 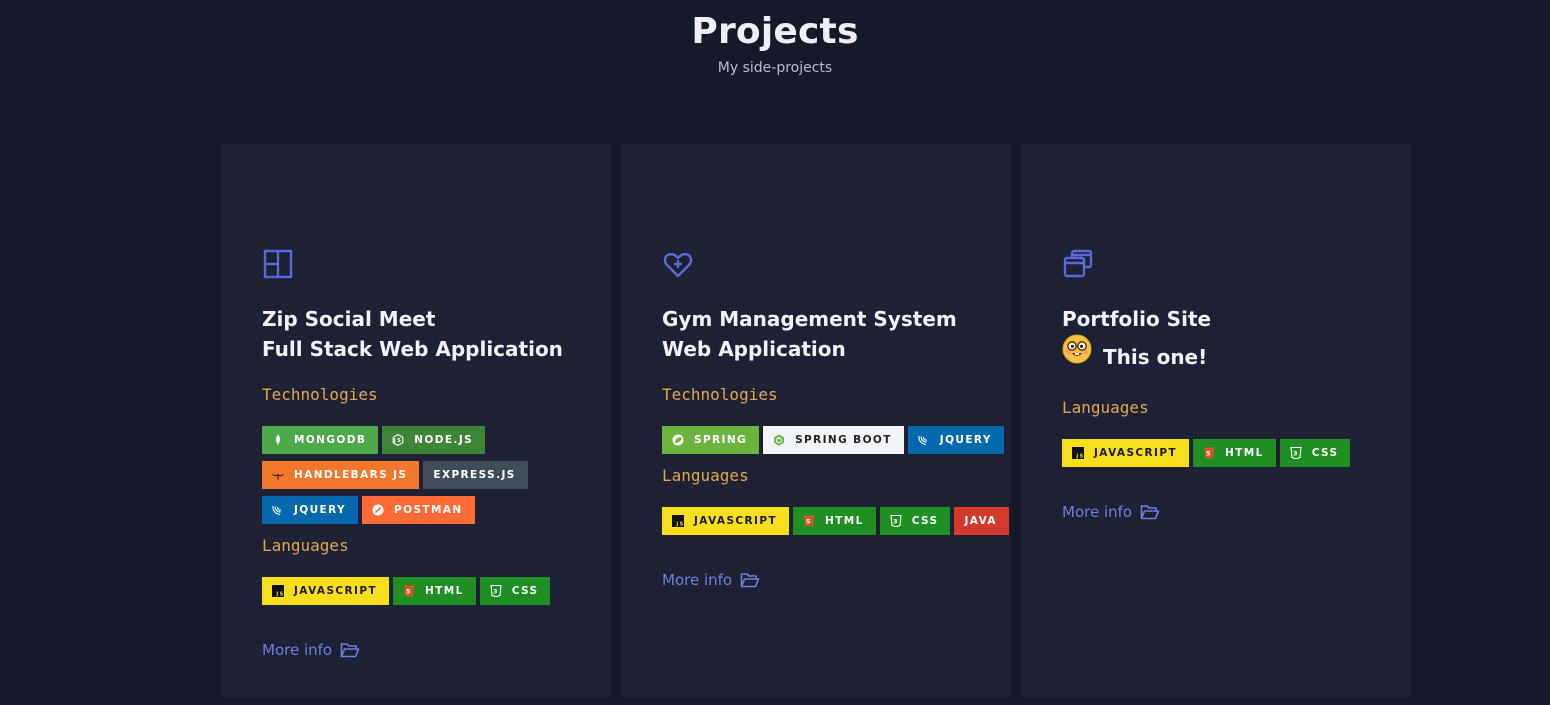 I want to click on badge-java: JAVA, so click(x=981, y=521).